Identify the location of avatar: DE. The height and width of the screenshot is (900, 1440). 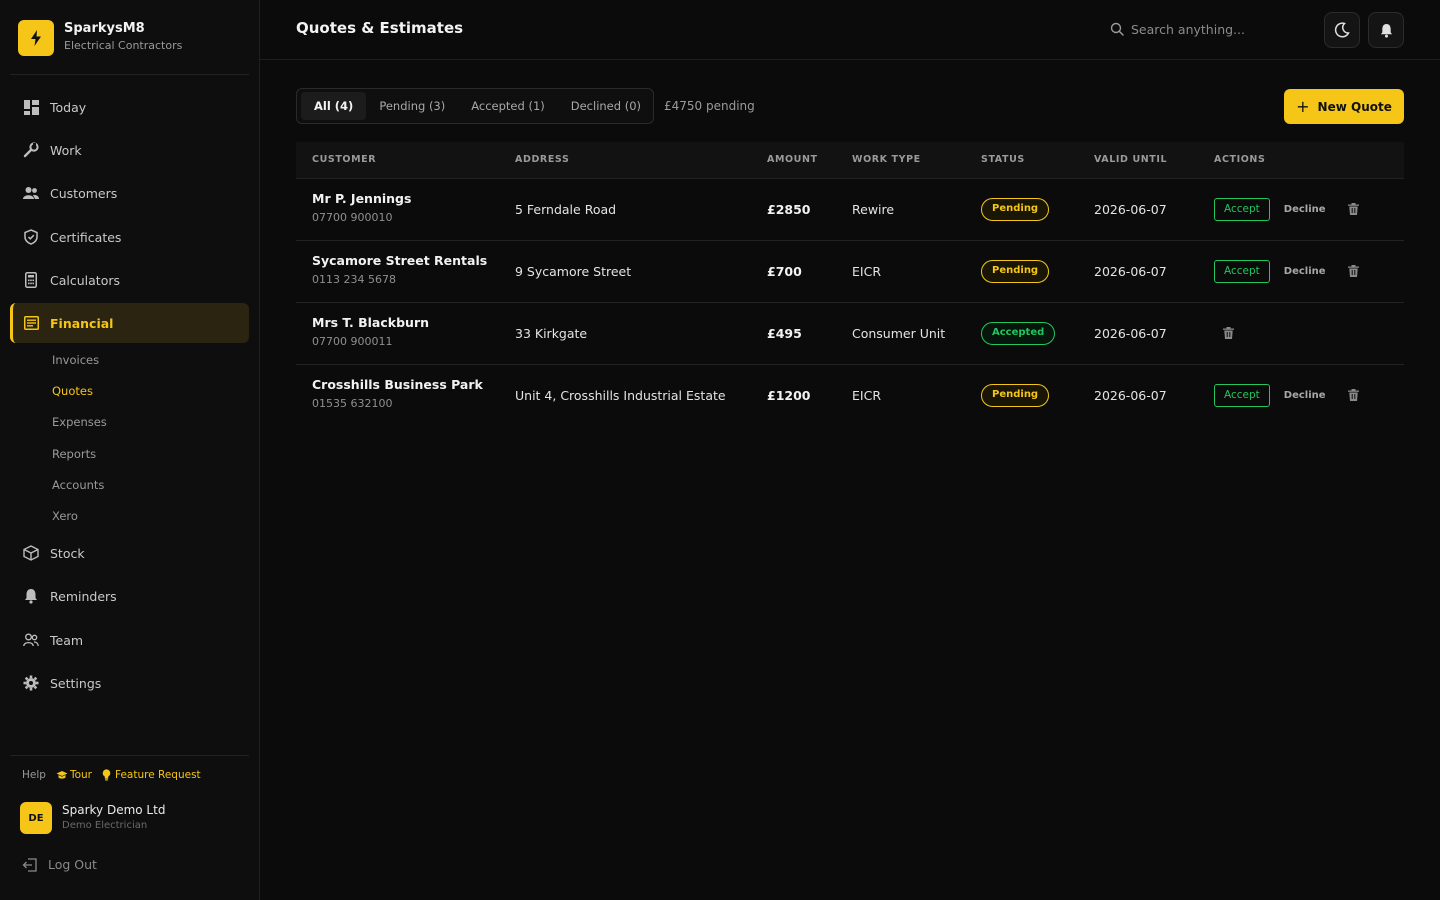
(36, 818).